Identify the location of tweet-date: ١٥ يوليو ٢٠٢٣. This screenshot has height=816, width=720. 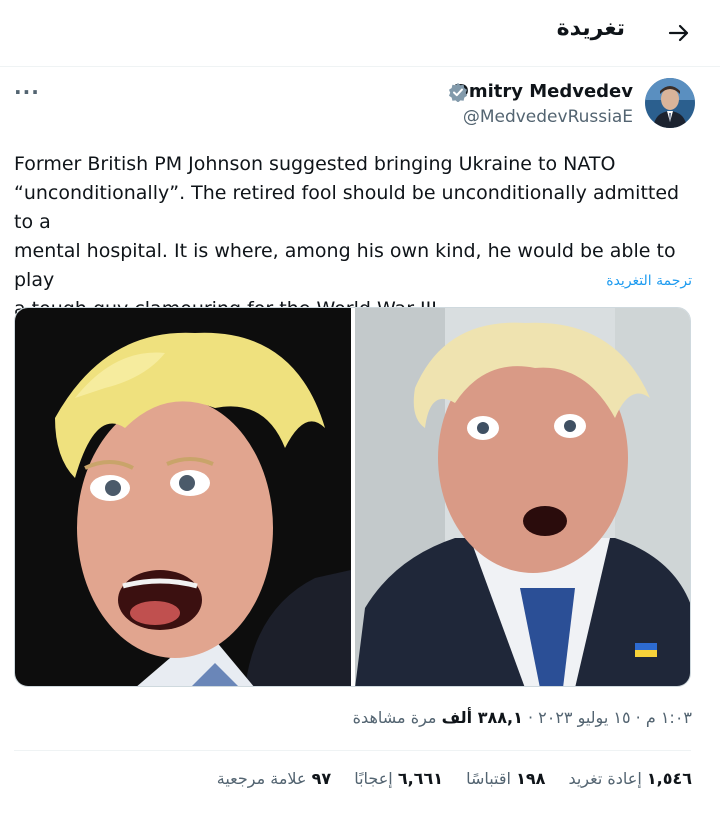
(584, 717).